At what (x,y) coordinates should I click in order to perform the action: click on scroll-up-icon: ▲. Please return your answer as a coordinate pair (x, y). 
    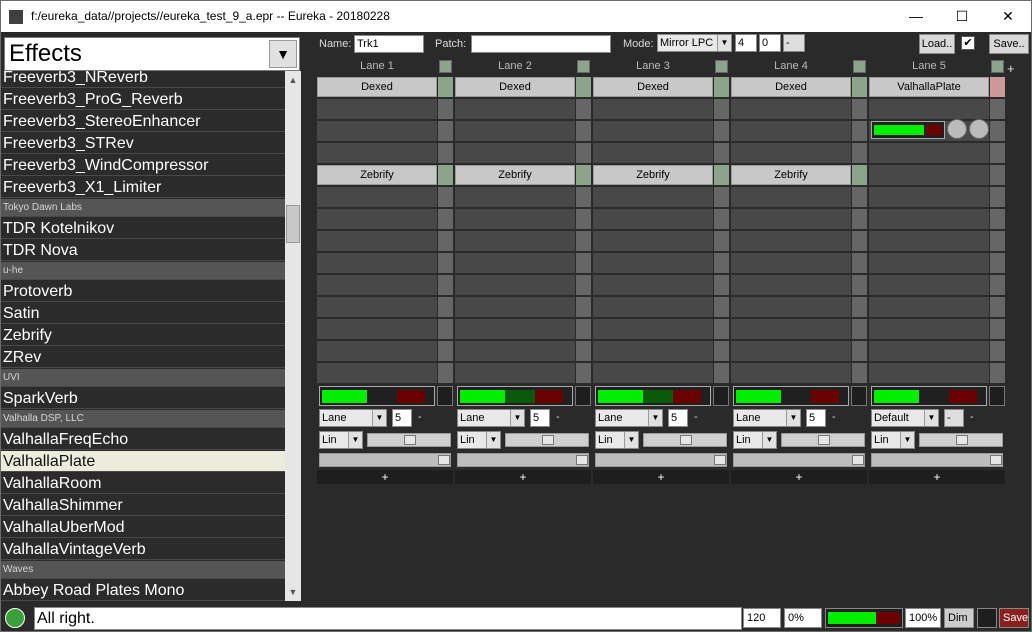
    Looking at the image, I should click on (293, 80).